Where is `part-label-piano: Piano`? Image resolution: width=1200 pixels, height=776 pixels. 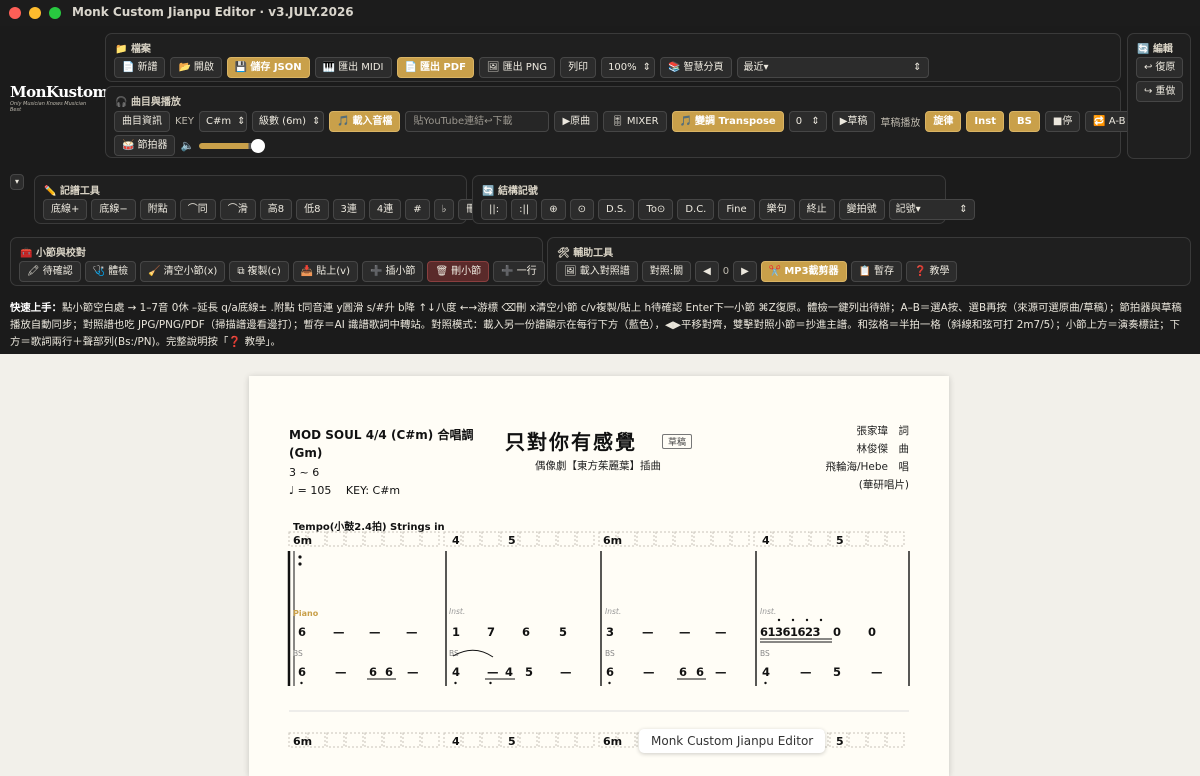 part-label-piano: Piano is located at coordinates (306, 613).